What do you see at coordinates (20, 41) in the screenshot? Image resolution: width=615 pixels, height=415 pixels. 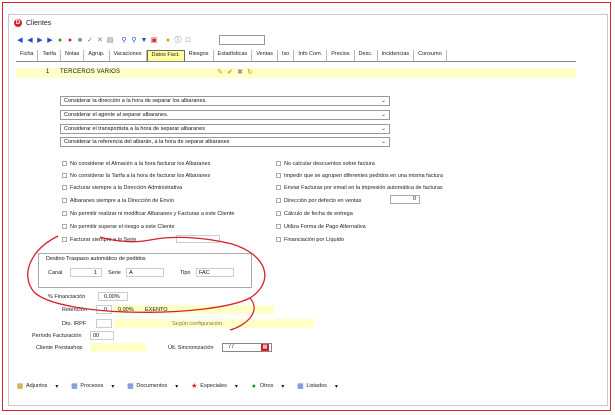 I see `first-icon: ◀` at bounding box center [20, 41].